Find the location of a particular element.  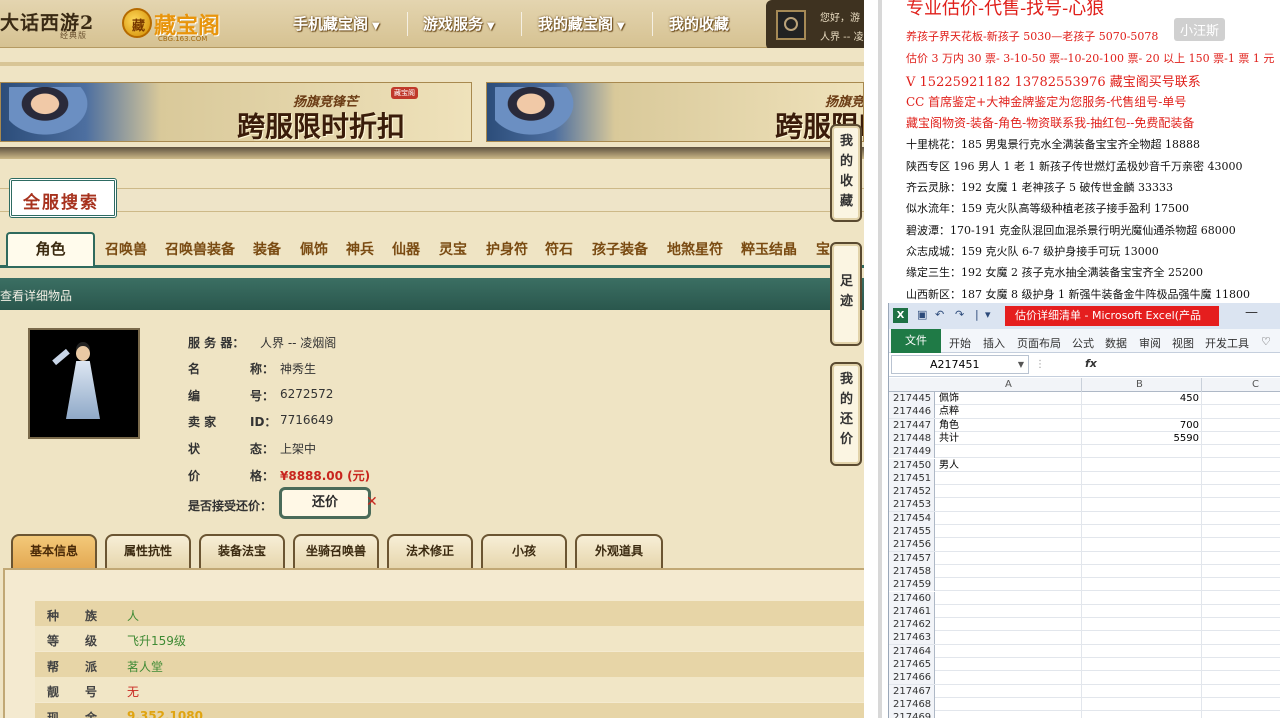

sheet-row: 217461 is located at coordinates (1084, 611).